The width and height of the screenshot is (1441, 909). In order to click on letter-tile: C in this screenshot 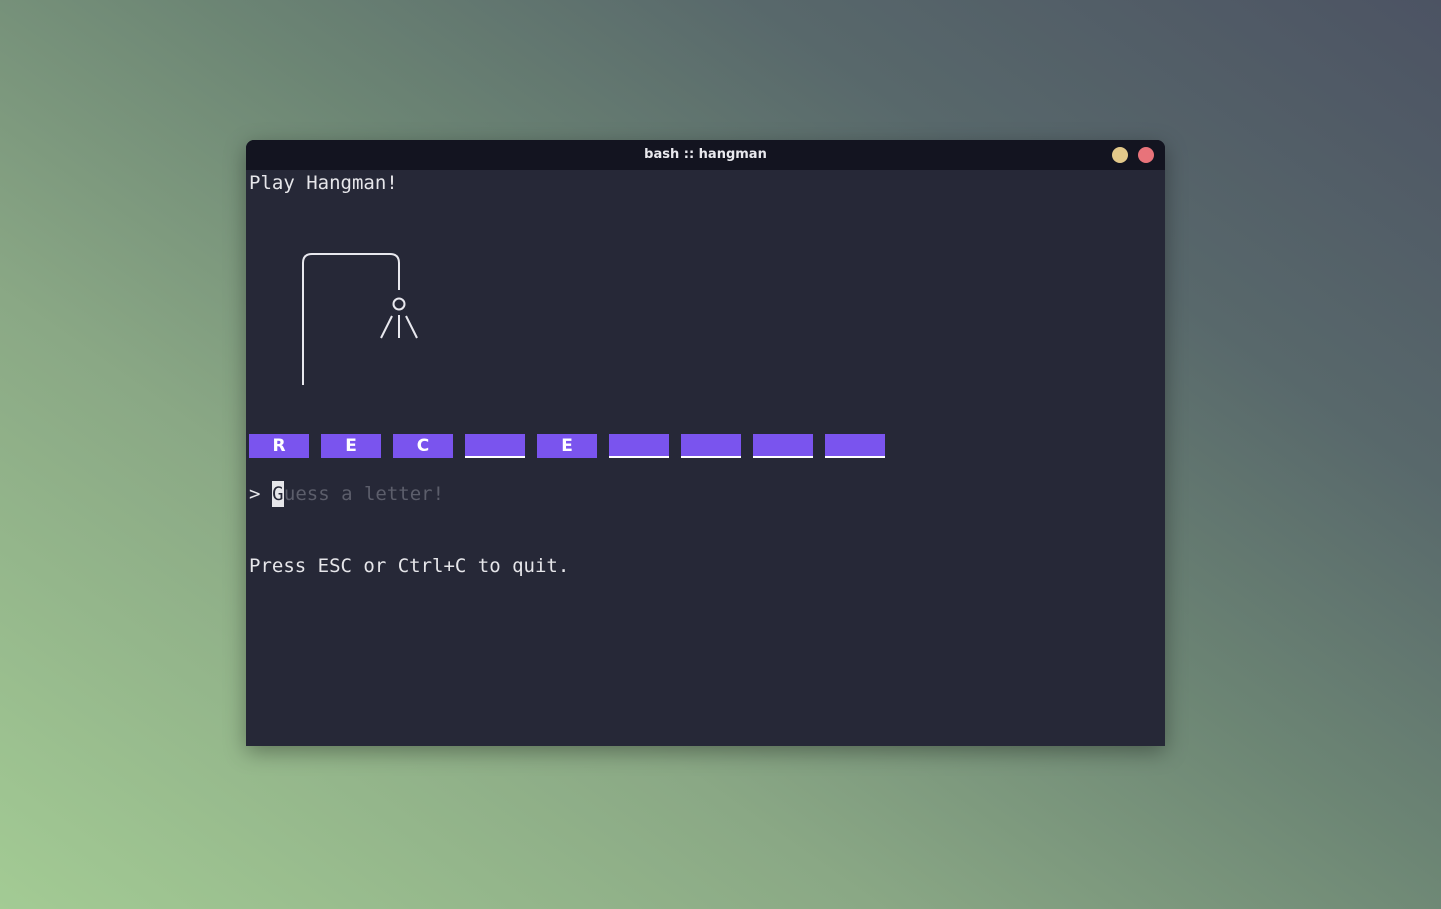, I will do `click(423, 446)`.